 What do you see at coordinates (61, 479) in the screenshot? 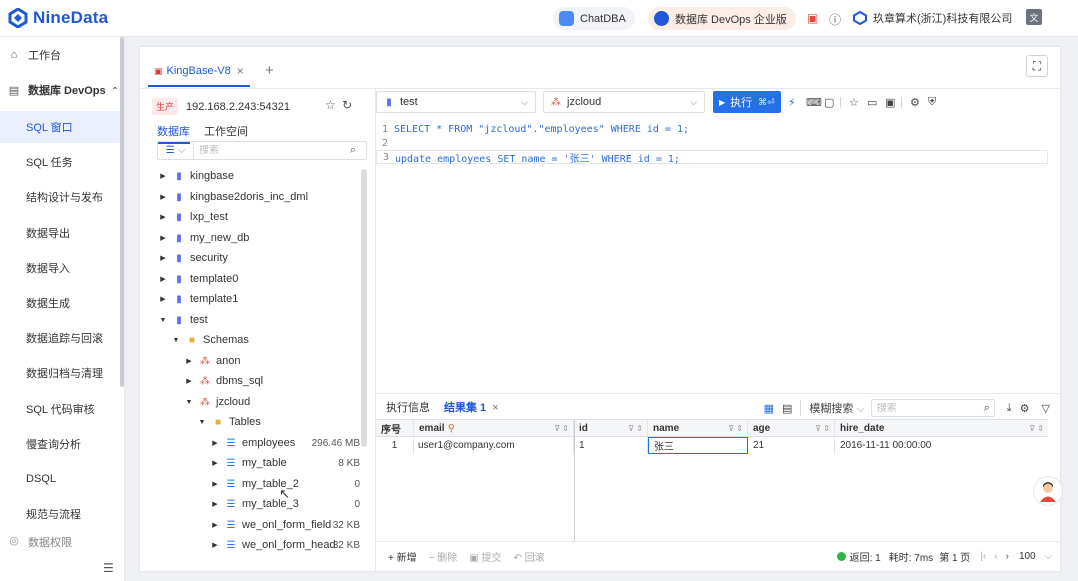
I see `sidebar-item-dsql: DSQL` at bounding box center [61, 479].